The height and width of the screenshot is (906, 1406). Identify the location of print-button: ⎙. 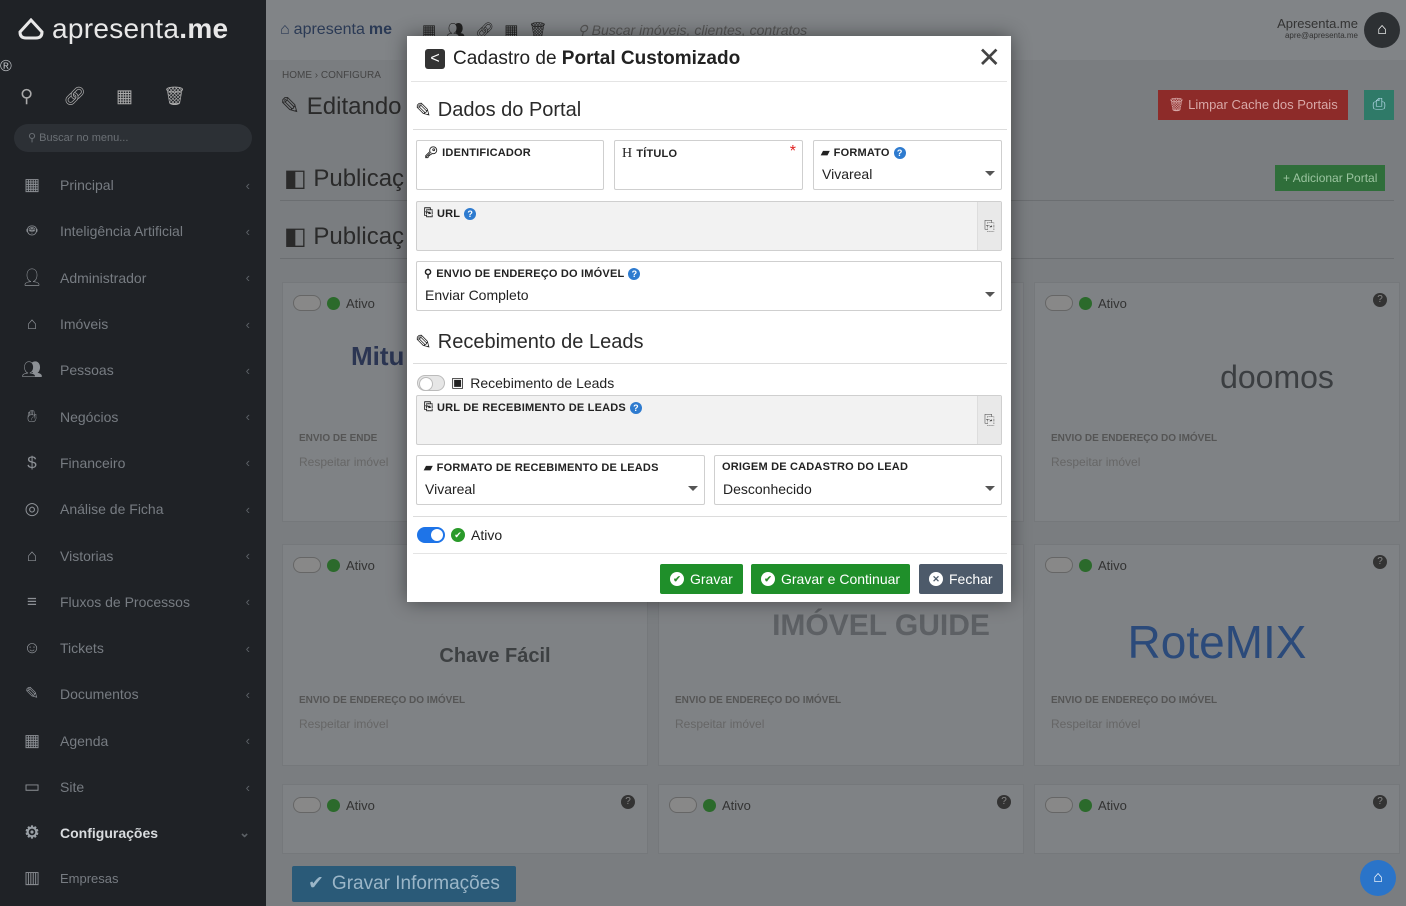
(1379, 105).